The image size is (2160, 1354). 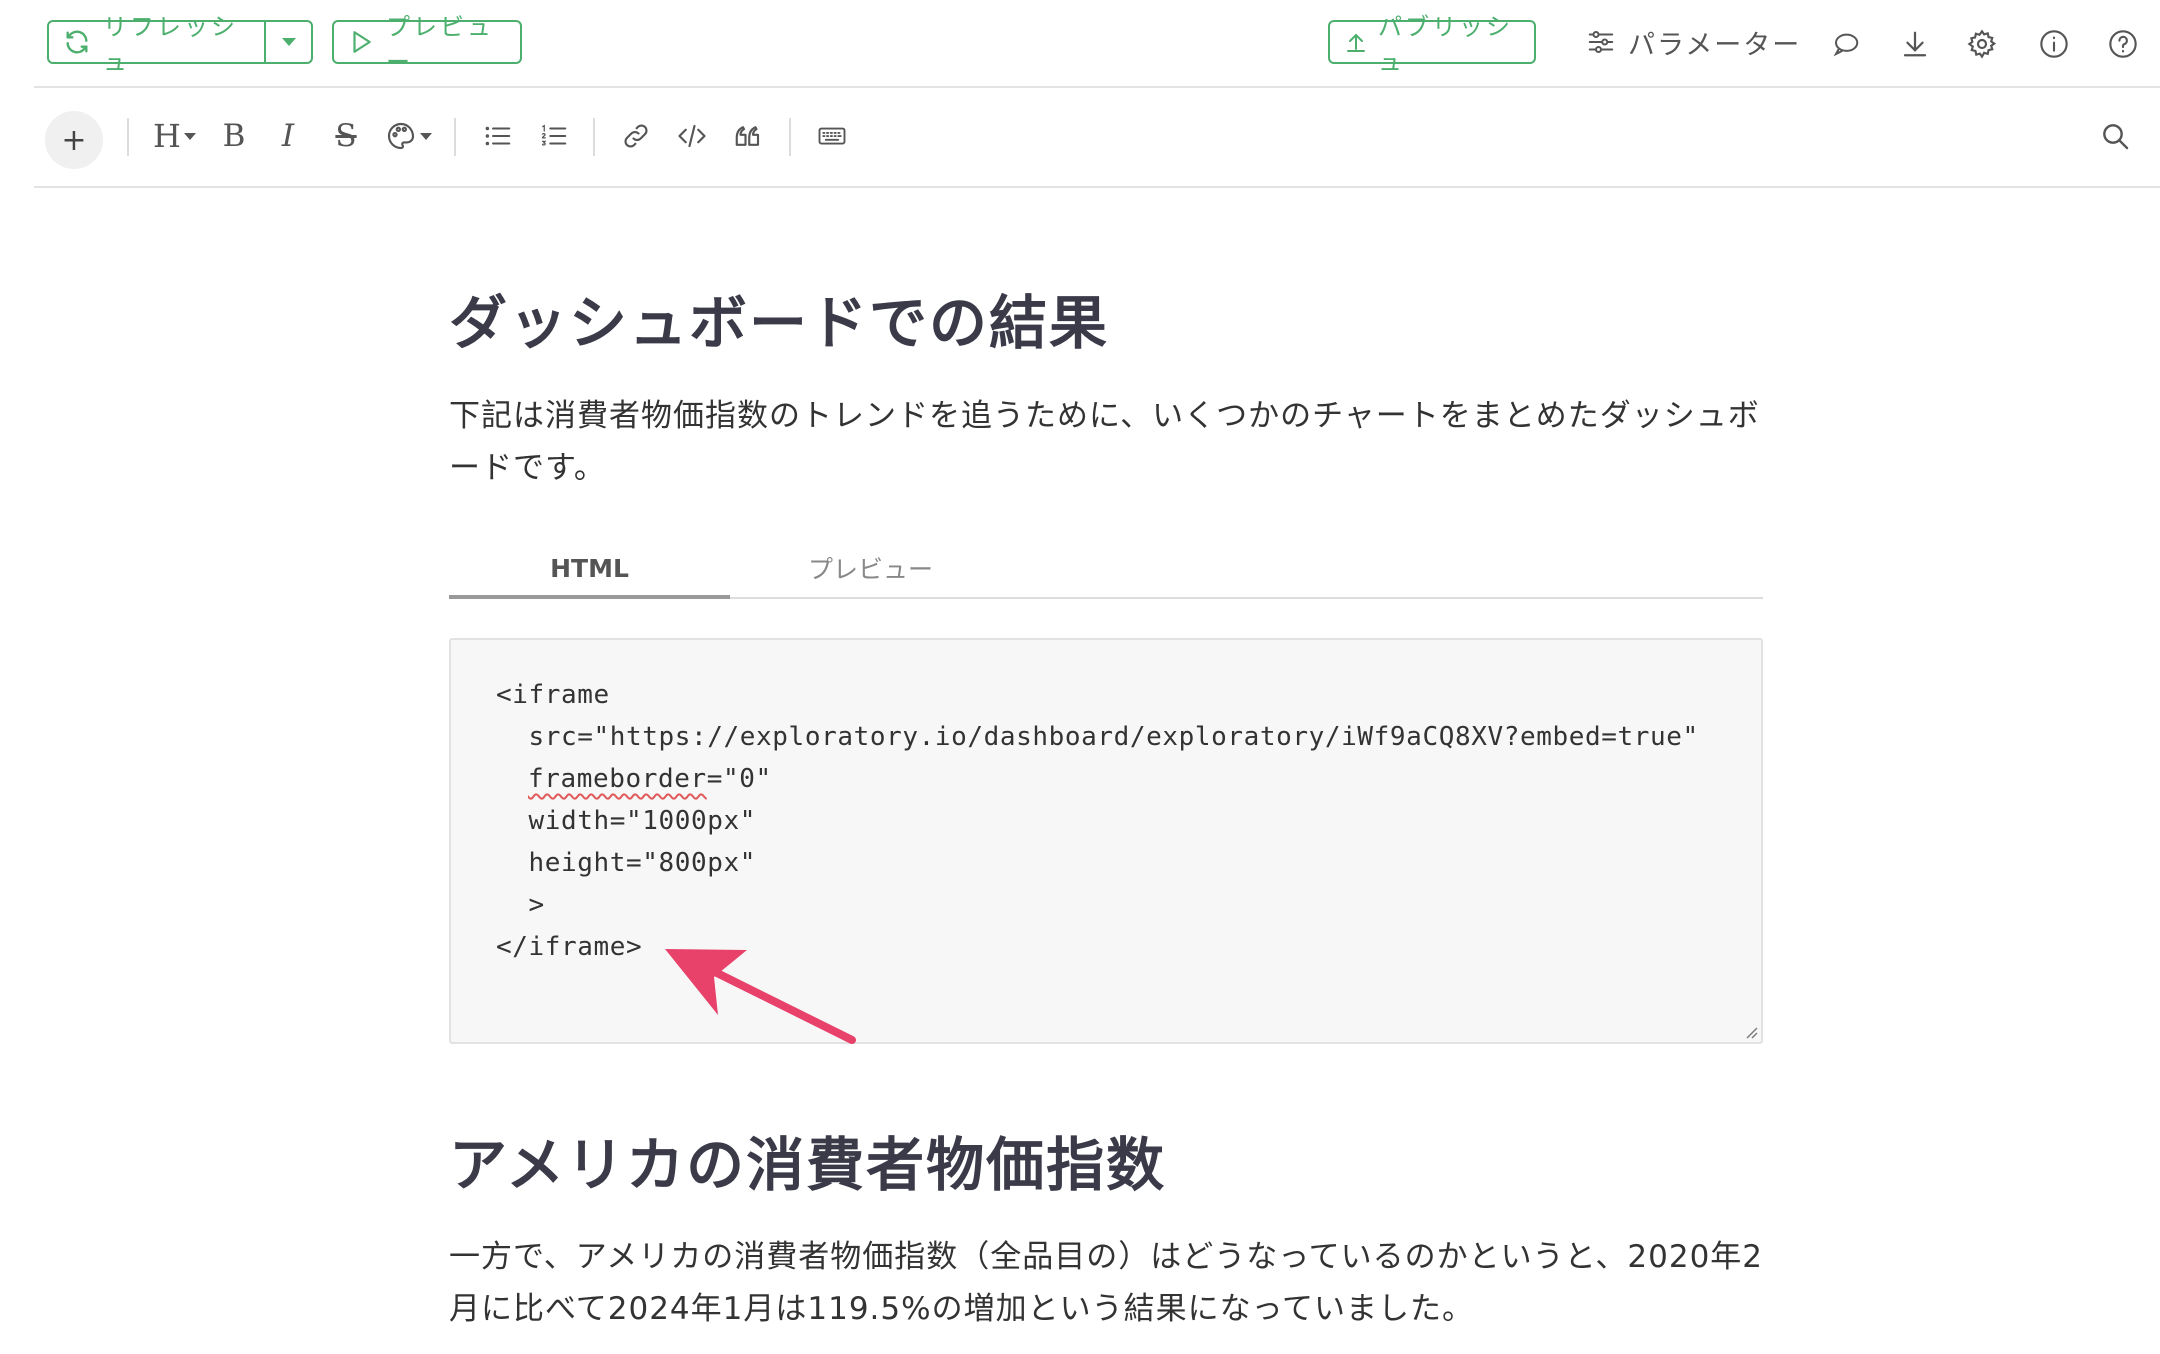 I want to click on heading-dropdown: H, so click(x=175, y=136).